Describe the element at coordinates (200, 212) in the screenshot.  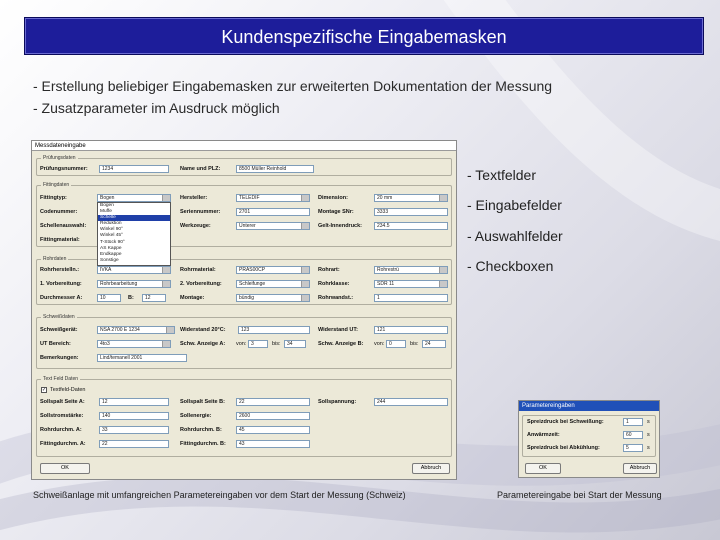
I see `label-seriennummer: Seriennummer:` at that location.